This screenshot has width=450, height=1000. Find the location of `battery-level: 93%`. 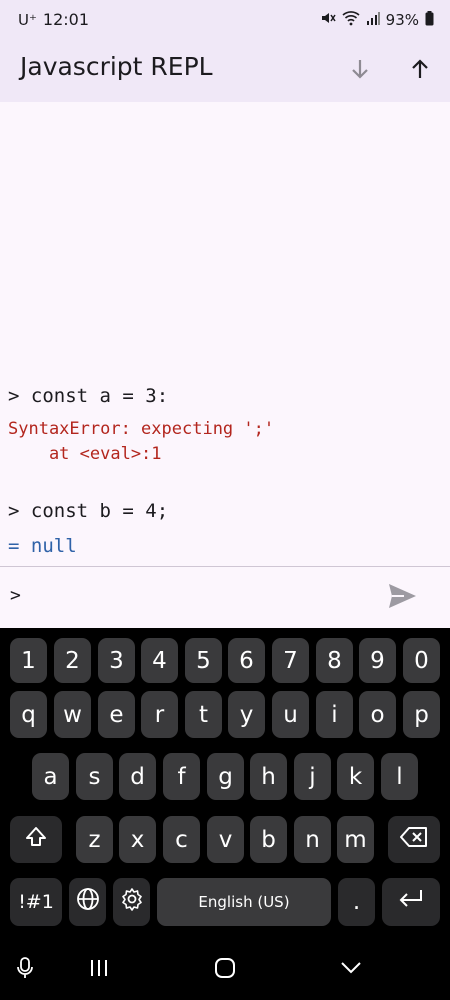

battery-level: 93% is located at coordinates (402, 20).